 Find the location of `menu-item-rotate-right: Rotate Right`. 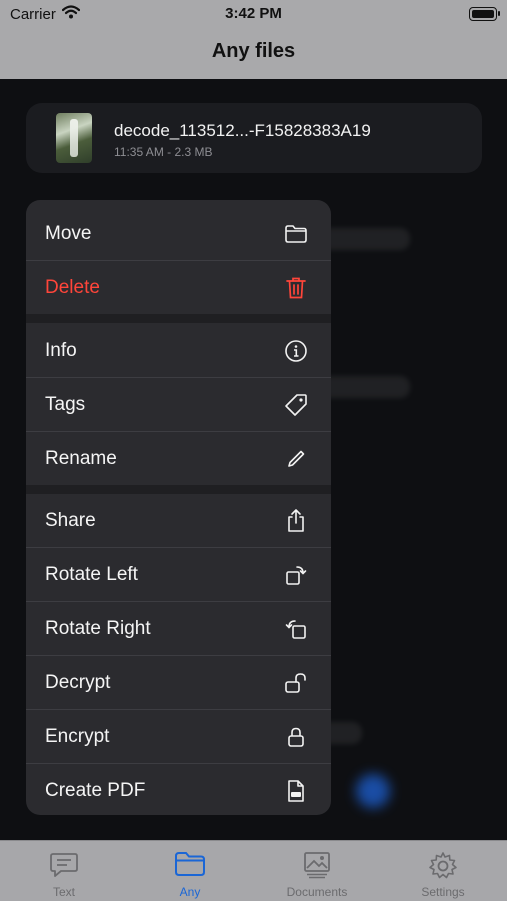

menu-item-rotate-right: Rotate Right is located at coordinates (178, 628).